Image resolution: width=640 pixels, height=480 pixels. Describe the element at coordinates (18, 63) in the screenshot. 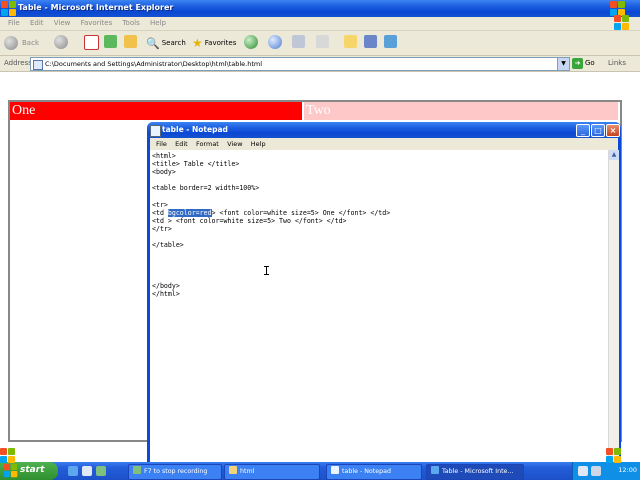

I see `address-label: Address` at that location.